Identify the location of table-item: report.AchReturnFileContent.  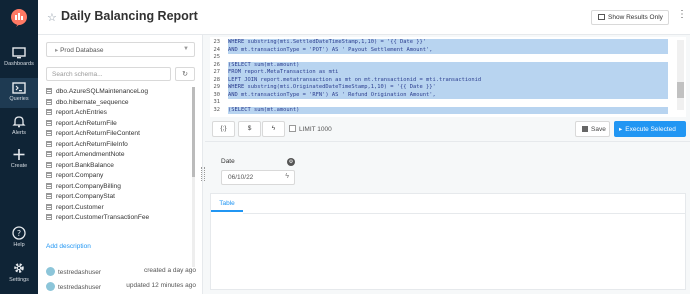
(117, 134).